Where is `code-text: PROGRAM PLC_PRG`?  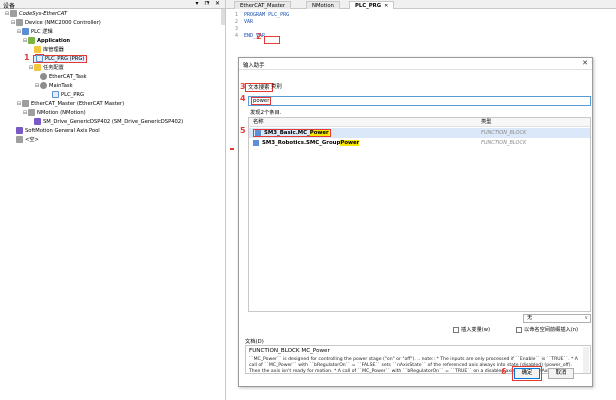
code-text: PROGRAM PLC_PRG is located at coordinates (267, 15).